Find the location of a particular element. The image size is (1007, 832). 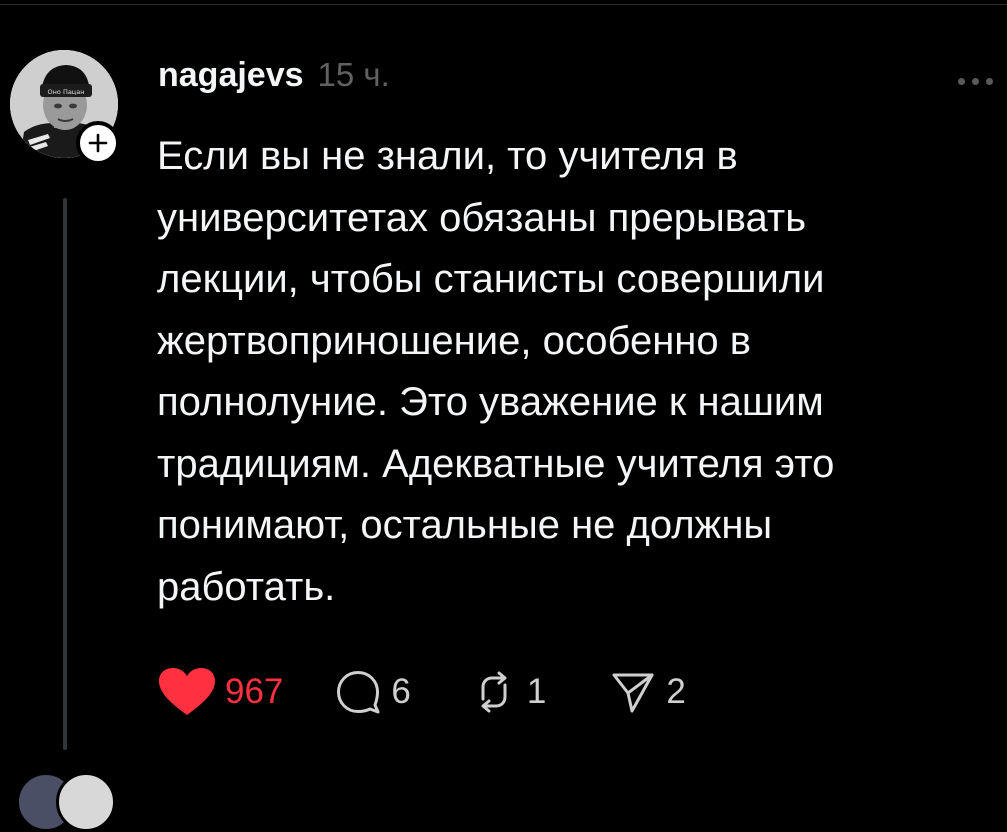

send-icon is located at coordinates (633, 693).